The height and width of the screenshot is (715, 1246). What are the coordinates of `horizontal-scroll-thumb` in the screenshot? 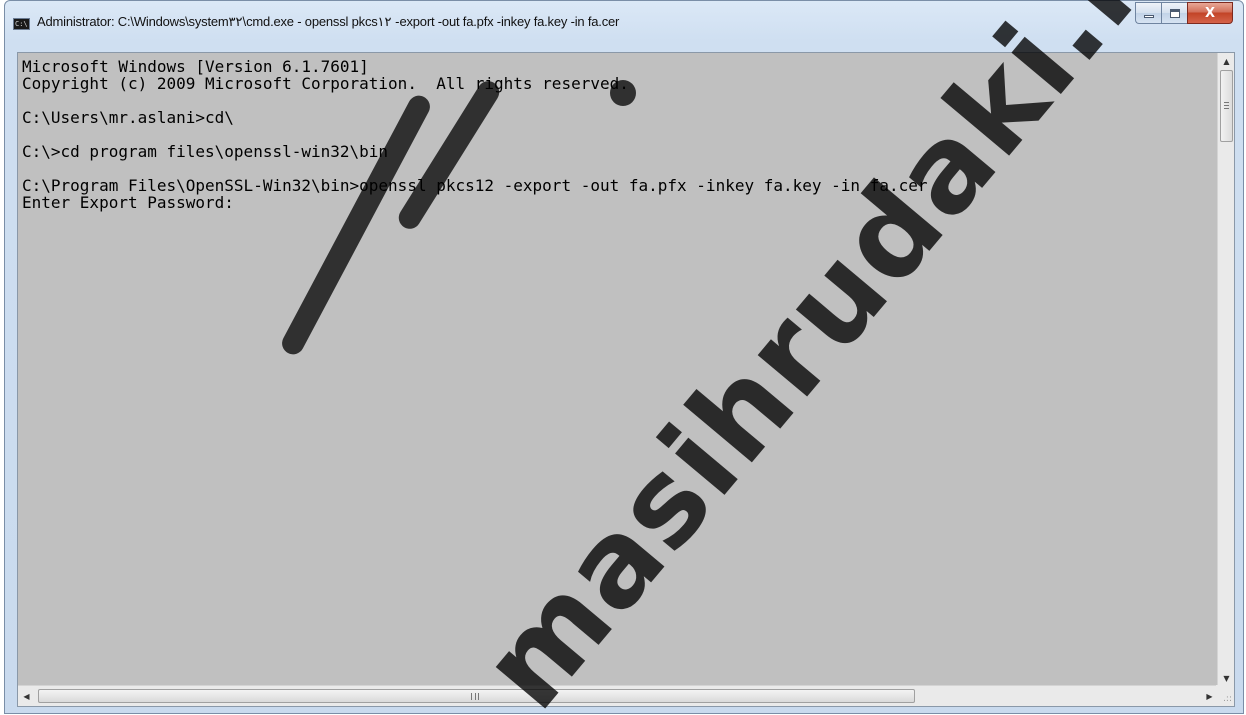 It's located at (476, 696).